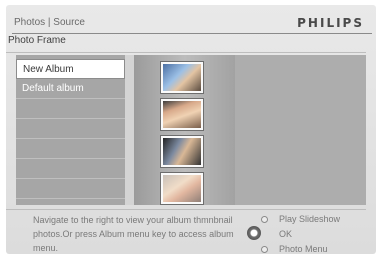 The height and width of the screenshot is (259, 382). What do you see at coordinates (182, 188) in the screenshot?
I see `baby-photo-thumbnail` at bounding box center [182, 188].